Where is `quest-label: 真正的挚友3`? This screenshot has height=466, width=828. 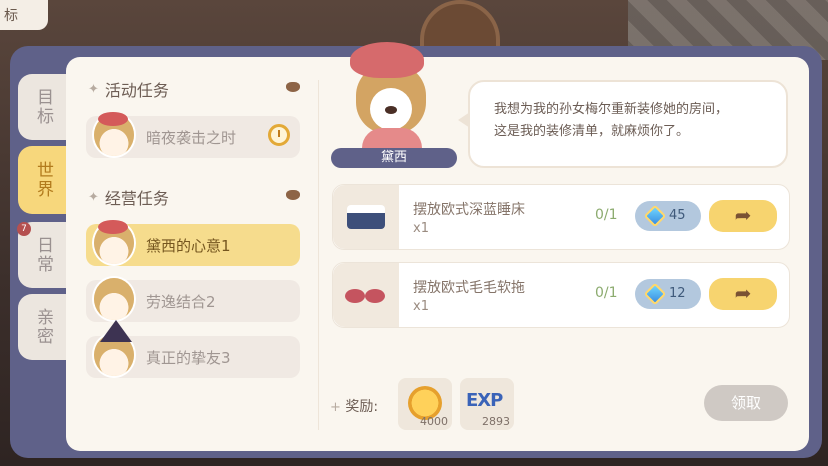
quest-label: 真正的挚友3 is located at coordinates (188, 358).